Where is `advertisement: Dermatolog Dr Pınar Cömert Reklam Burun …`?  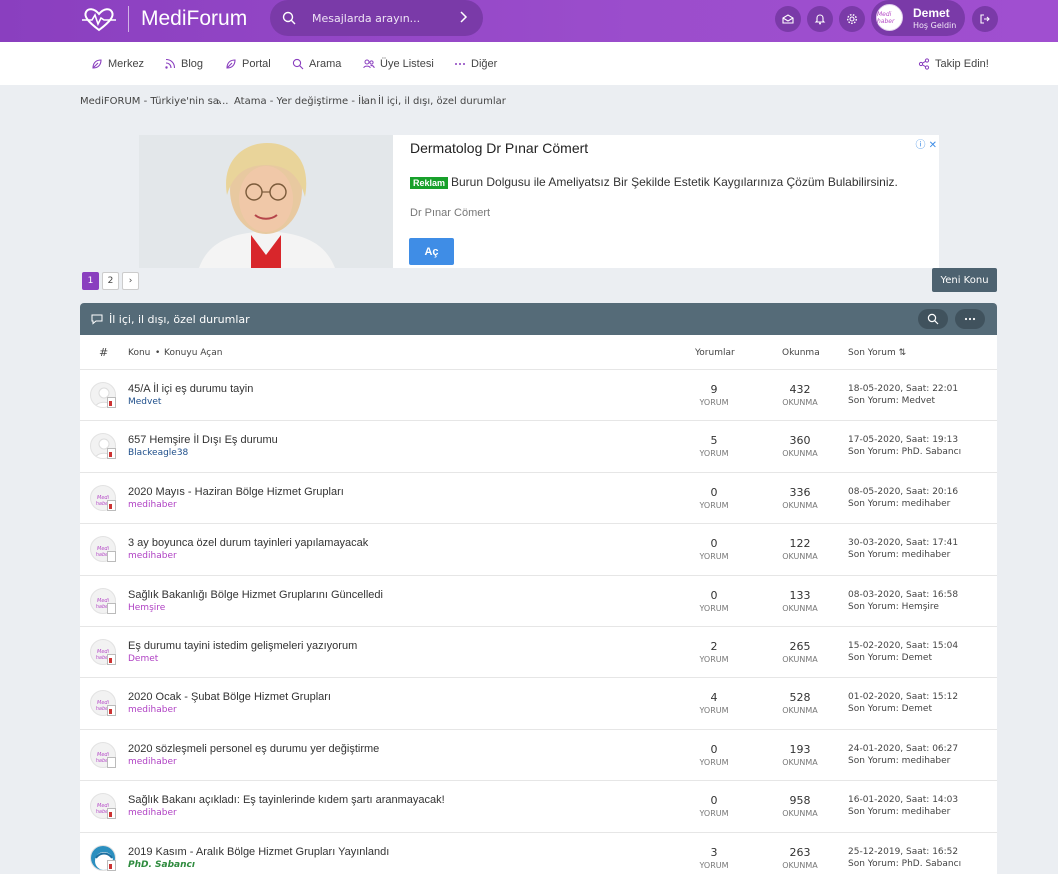 advertisement: Dermatolog Dr Pınar Cömert Reklam Burun … is located at coordinates (539, 201).